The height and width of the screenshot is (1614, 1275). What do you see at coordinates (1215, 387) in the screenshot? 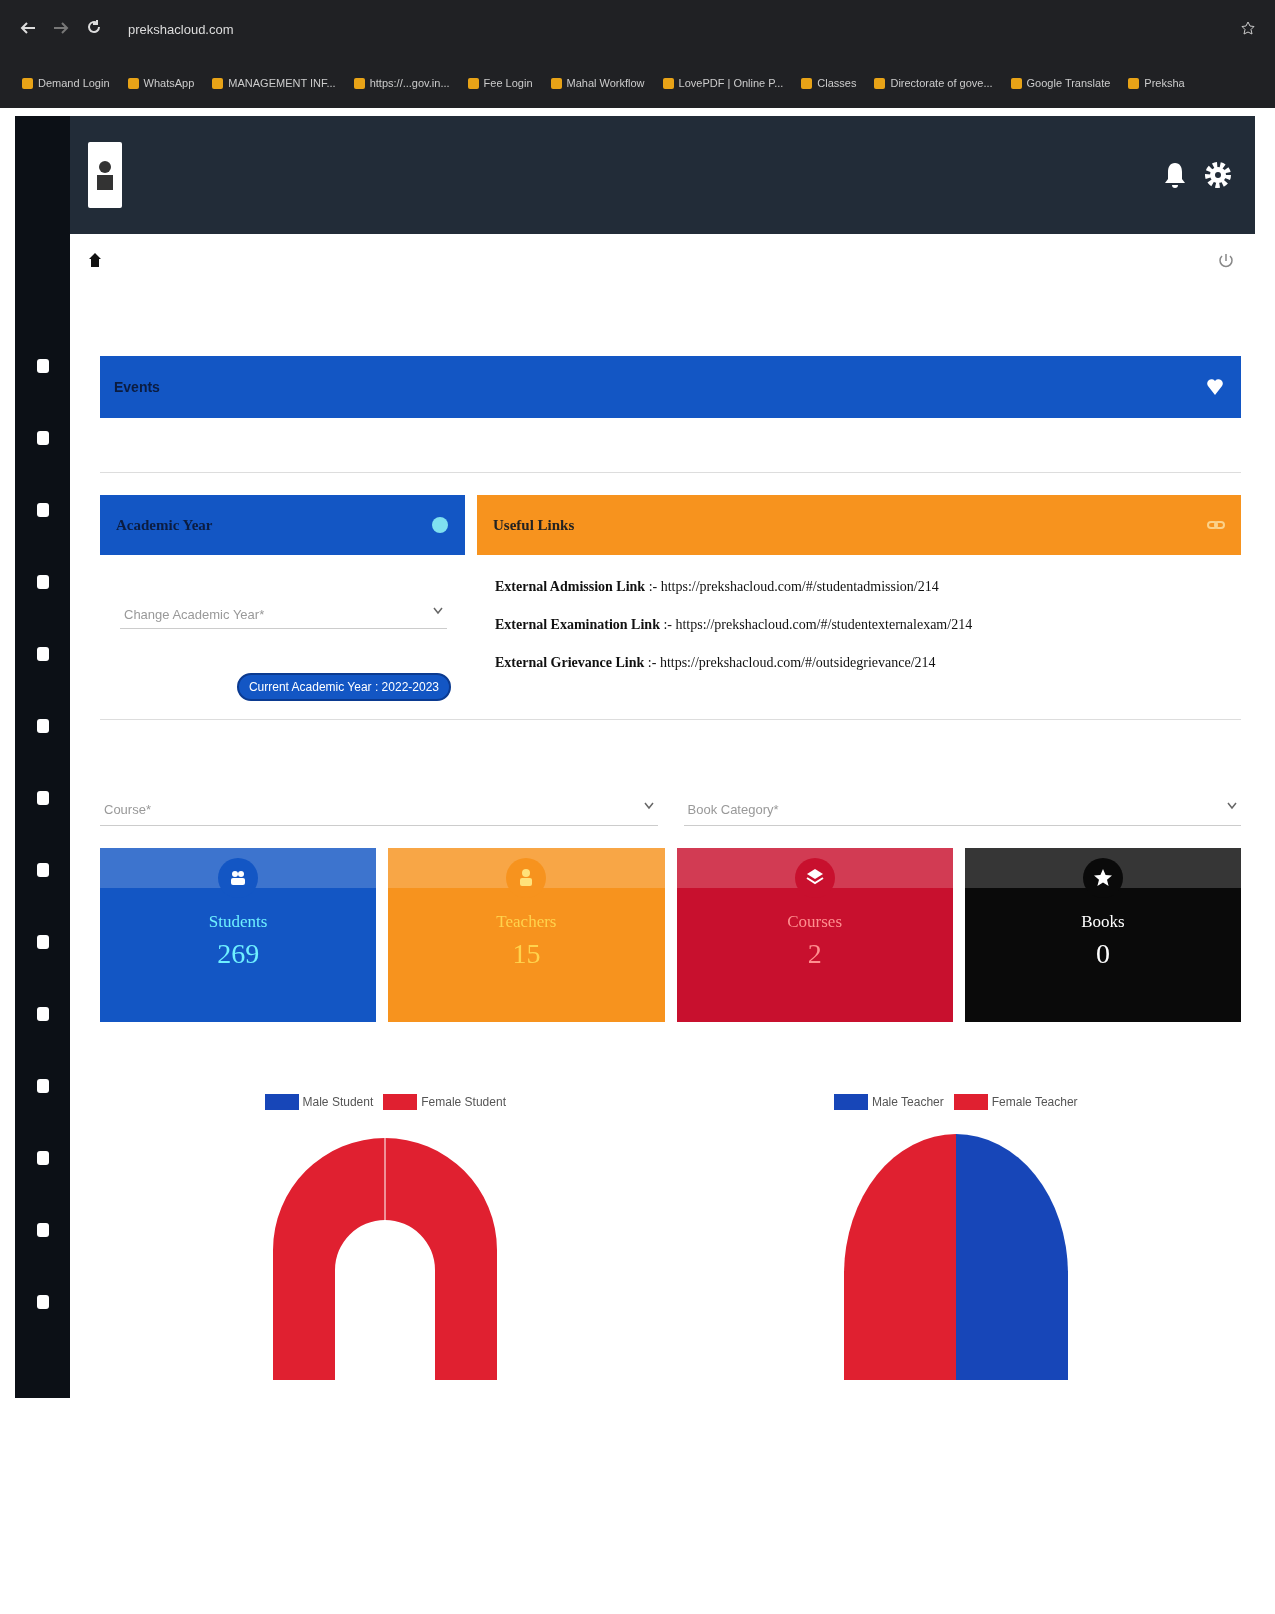
I see `heart-icon` at bounding box center [1215, 387].